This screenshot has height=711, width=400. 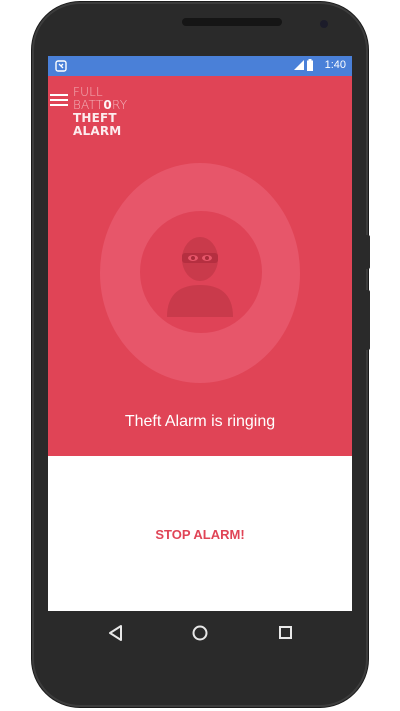 I want to click on stop-alarm-button: STOP ALARM!, so click(x=200, y=534).